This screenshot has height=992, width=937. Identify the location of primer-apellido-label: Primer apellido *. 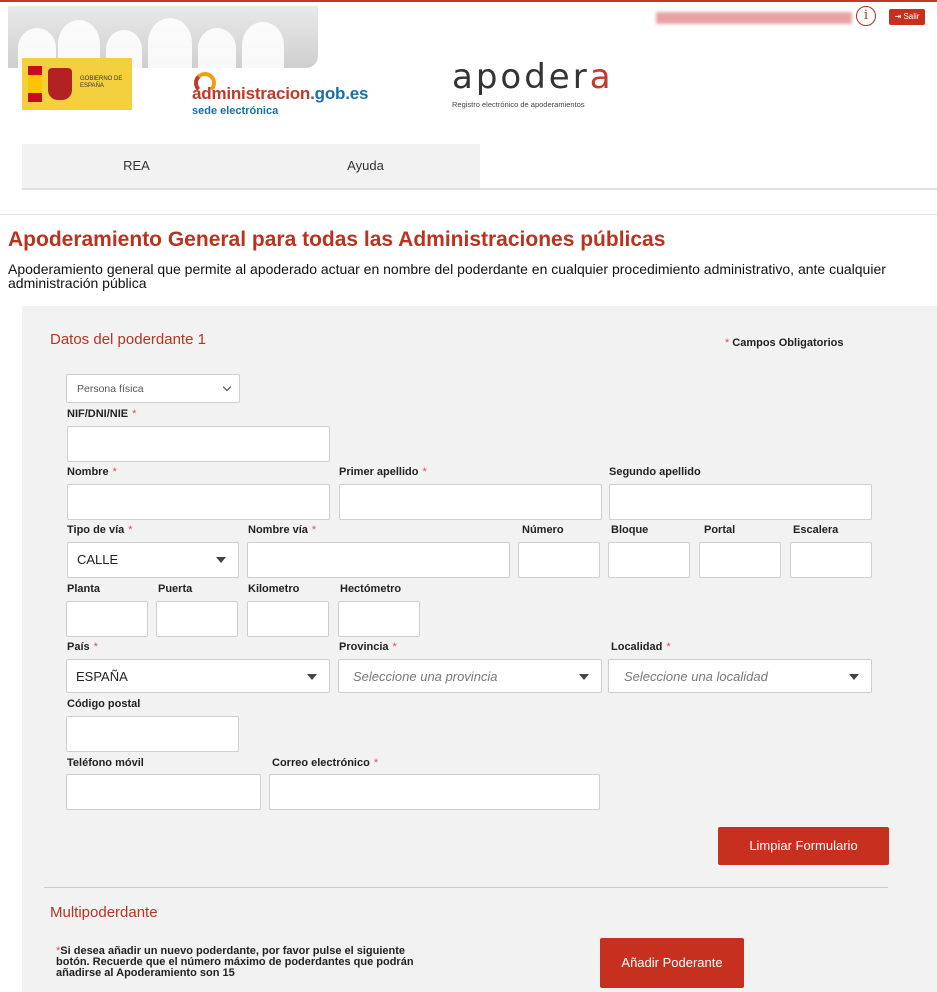
(383, 472).